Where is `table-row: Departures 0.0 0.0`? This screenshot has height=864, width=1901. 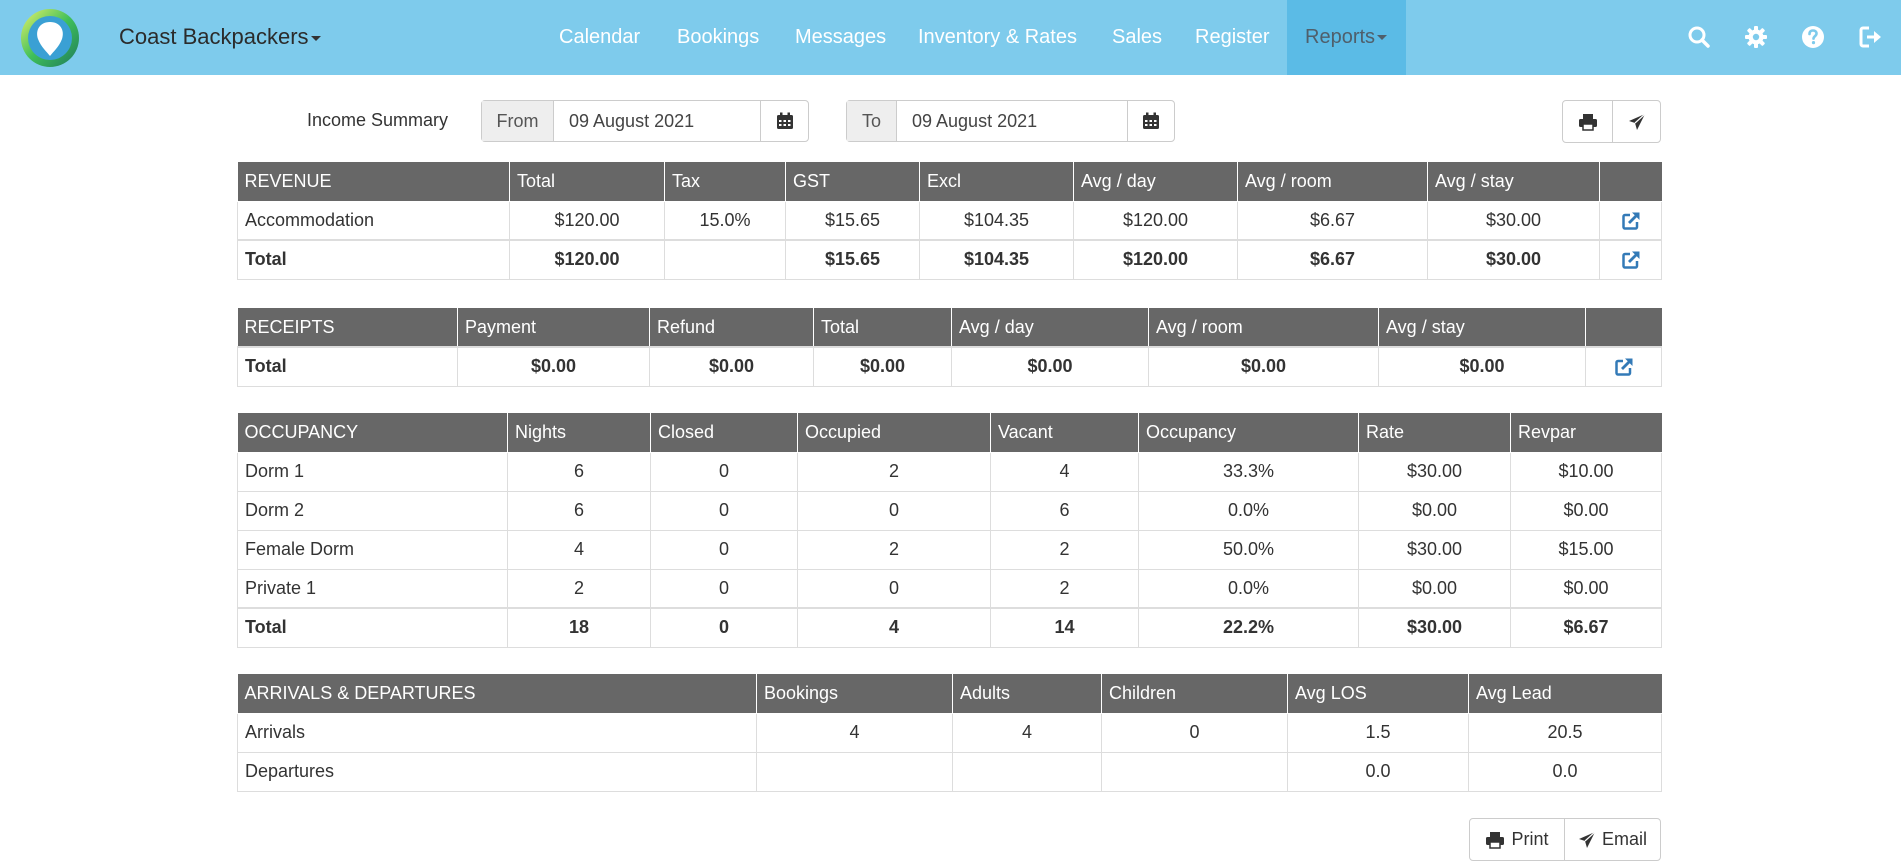 table-row: Departures 0.0 0.0 is located at coordinates (949, 771).